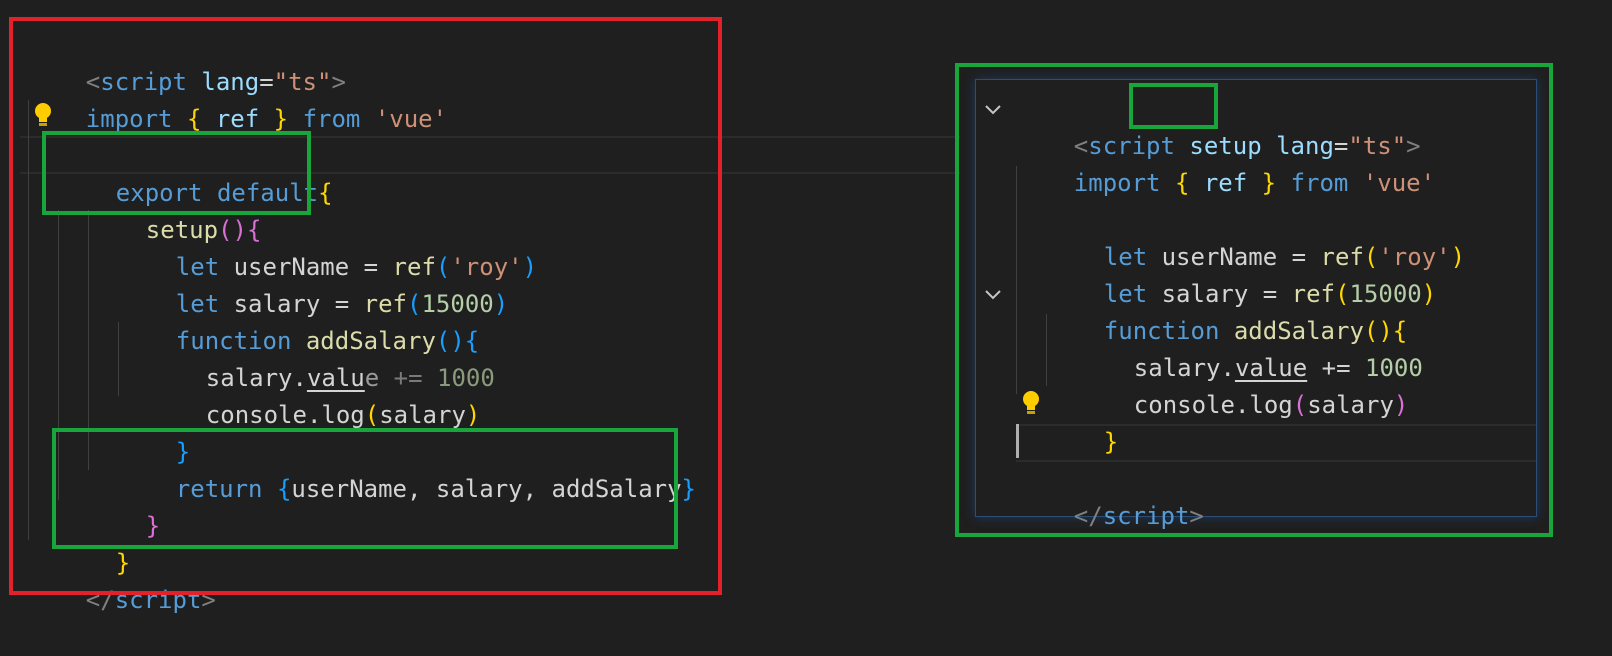 The width and height of the screenshot is (1612, 656). What do you see at coordinates (176, 173) in the screenshot?
I see `annotation-box-export-setup` at bounding box center [176, 173].